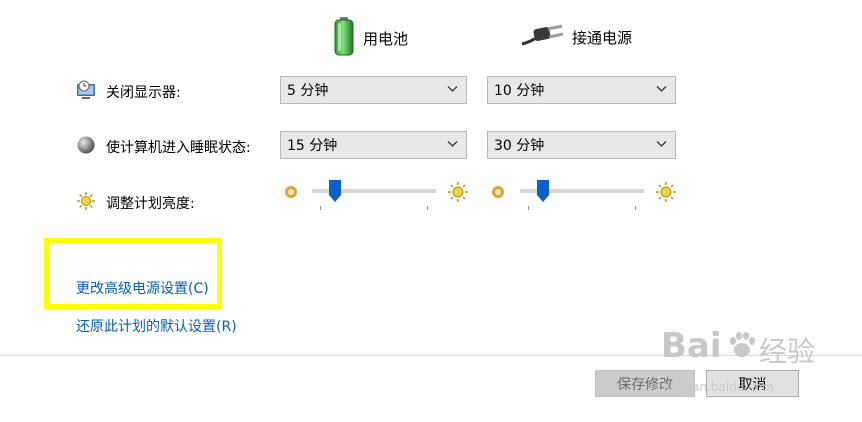 The image size is (862, 422). I want to click on sleep-label: 使计算机进入睡眠状态:, so click(178, 148).